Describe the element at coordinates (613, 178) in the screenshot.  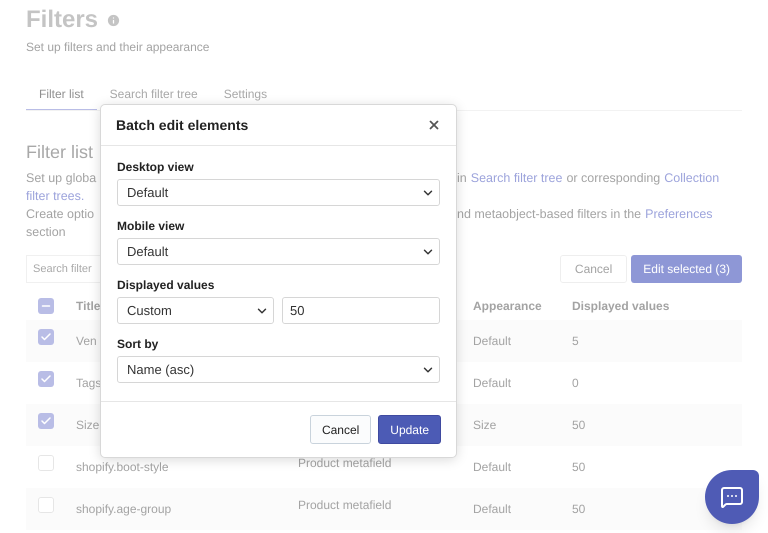
I see `description-text: or corresponding` at that location.